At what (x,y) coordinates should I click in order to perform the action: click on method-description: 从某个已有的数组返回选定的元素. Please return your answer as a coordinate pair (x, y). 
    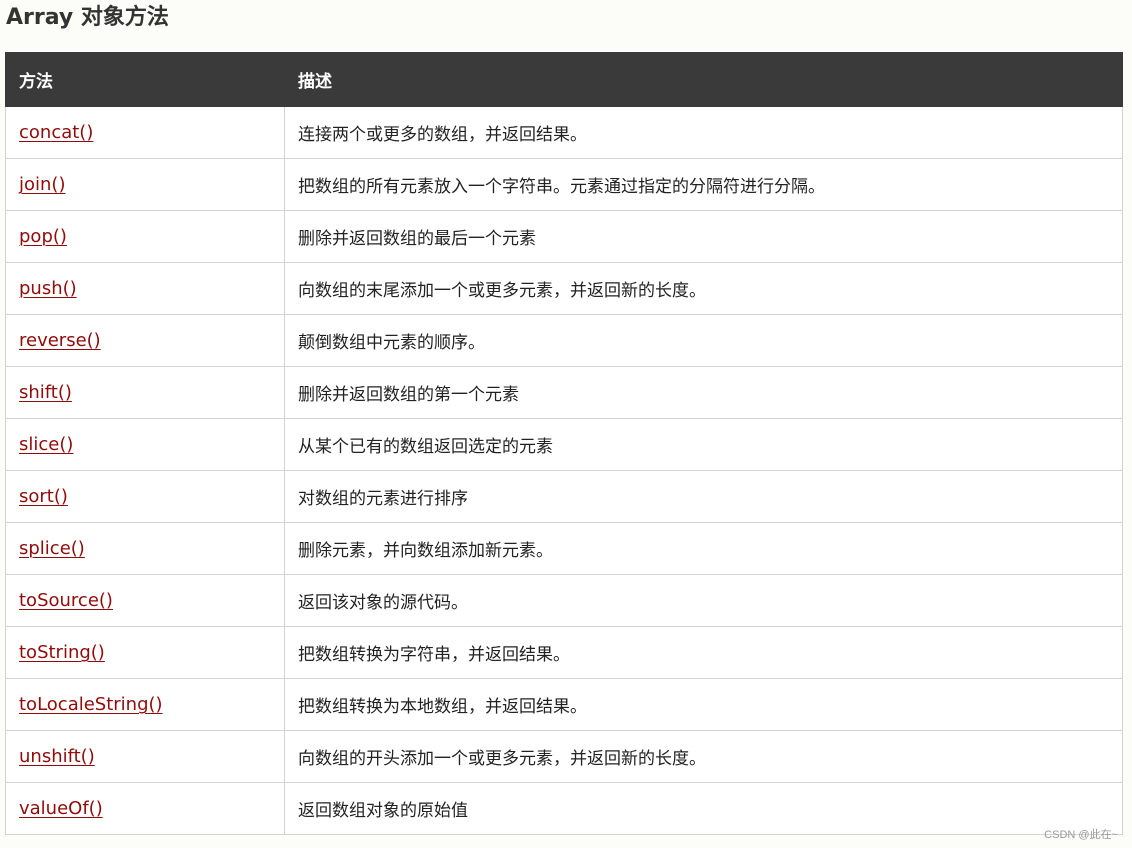
    Looking at the image, I should click on (425, 447).